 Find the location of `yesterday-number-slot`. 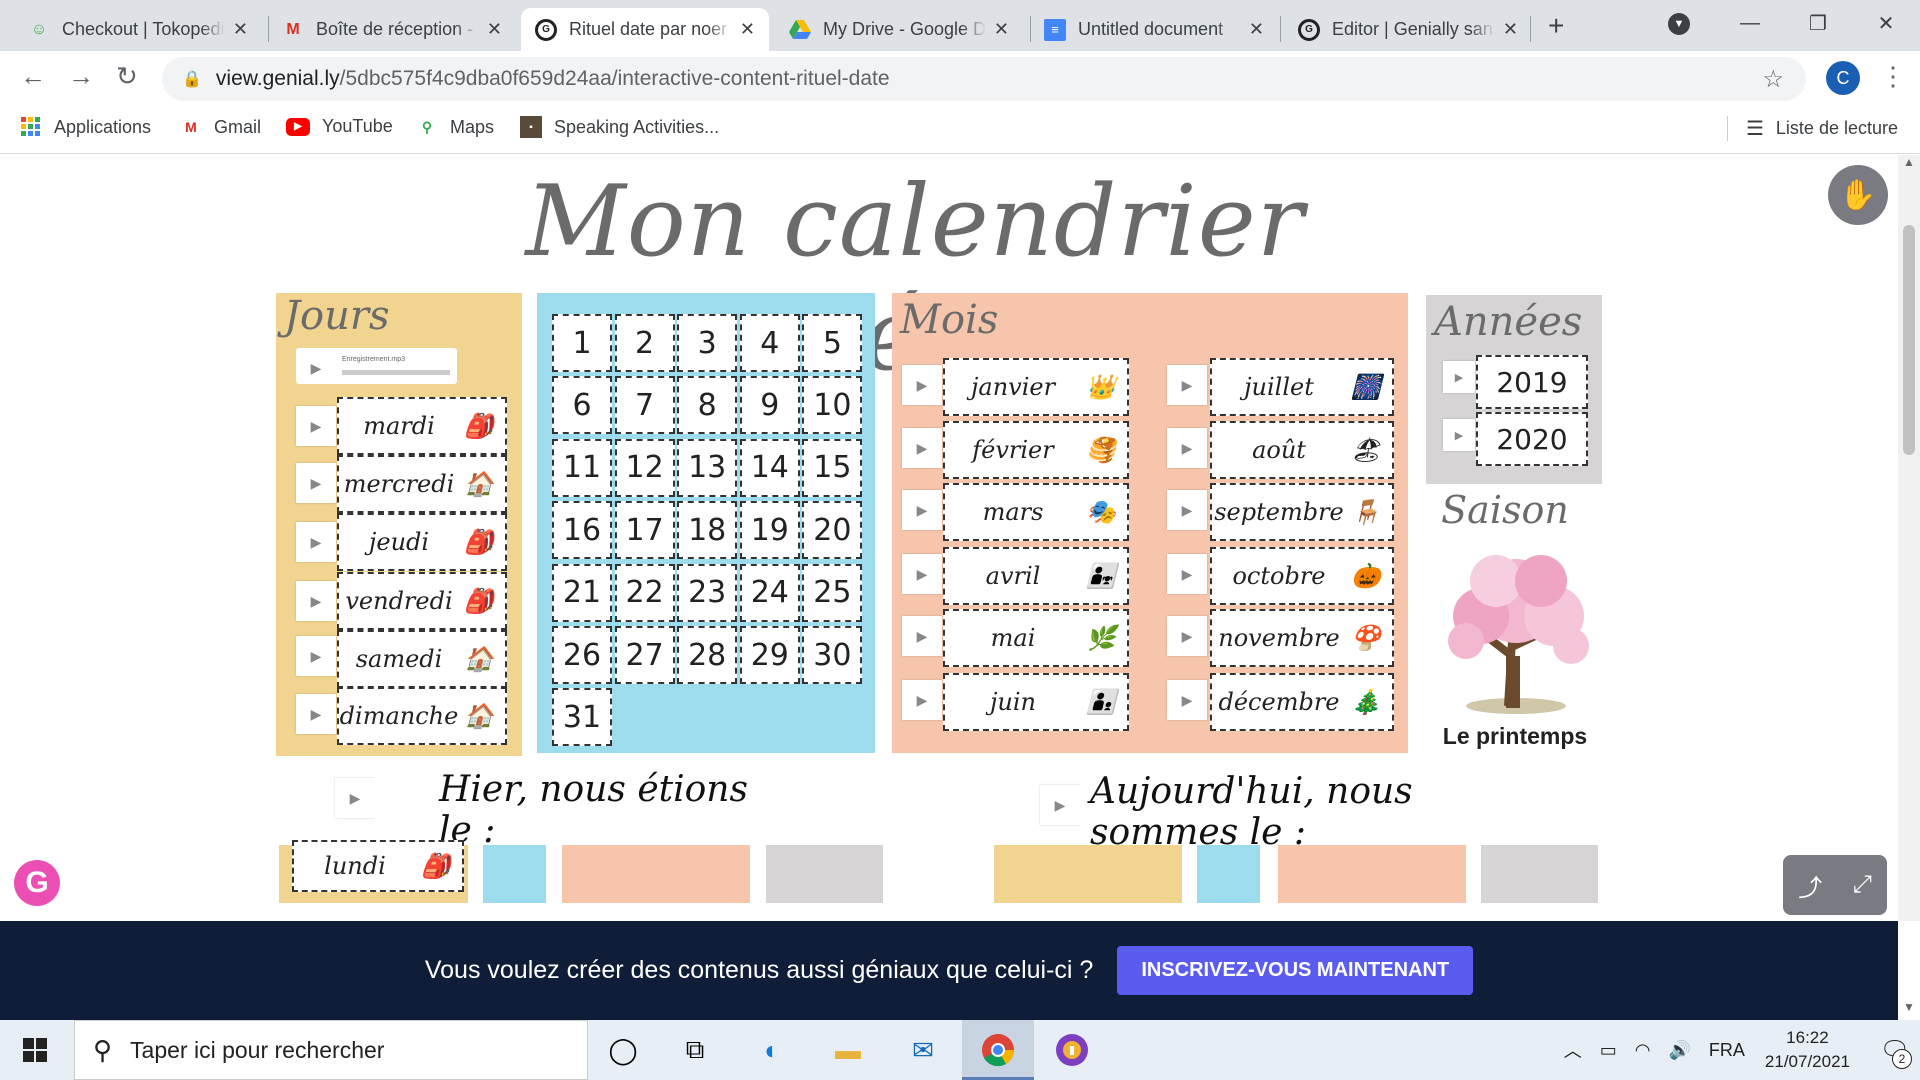

yesterday-number-slot is located at coordinates (514, 874).